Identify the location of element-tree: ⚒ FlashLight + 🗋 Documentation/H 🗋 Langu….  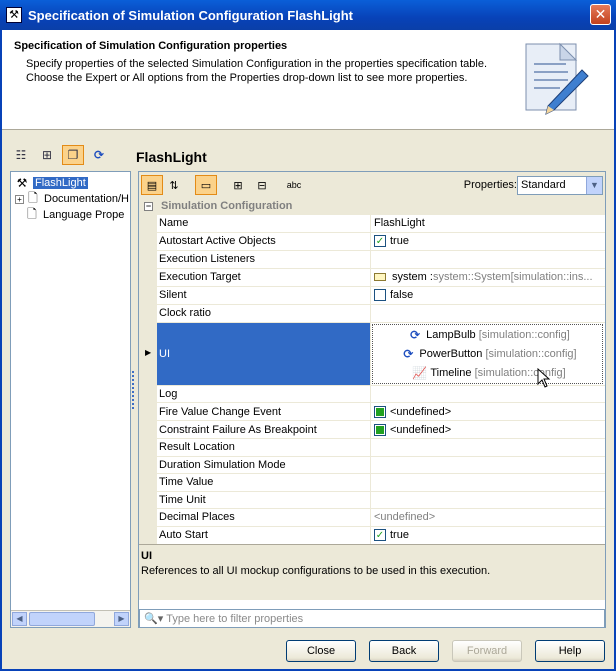
(70, 399).